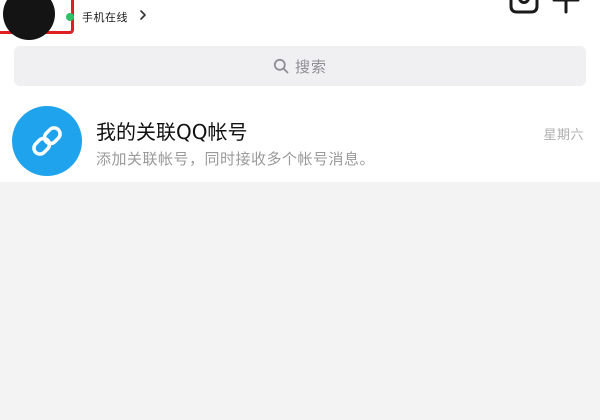  What do you see at coordinates (281, 66) in the screenshot?
I see `search-icon` at bounding box center [281, 66].